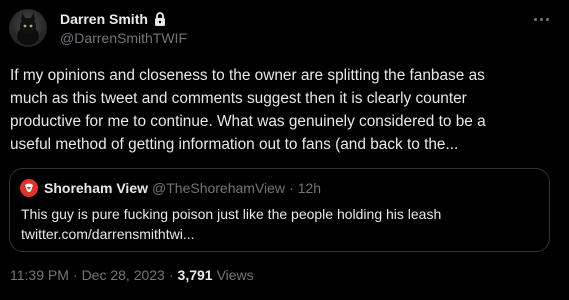 The height and width of the screenshot is (300, 569). Describe the element at coordinates (309, 188) in the screenshot. I see `quoted-timestamp: 12h` at that location.